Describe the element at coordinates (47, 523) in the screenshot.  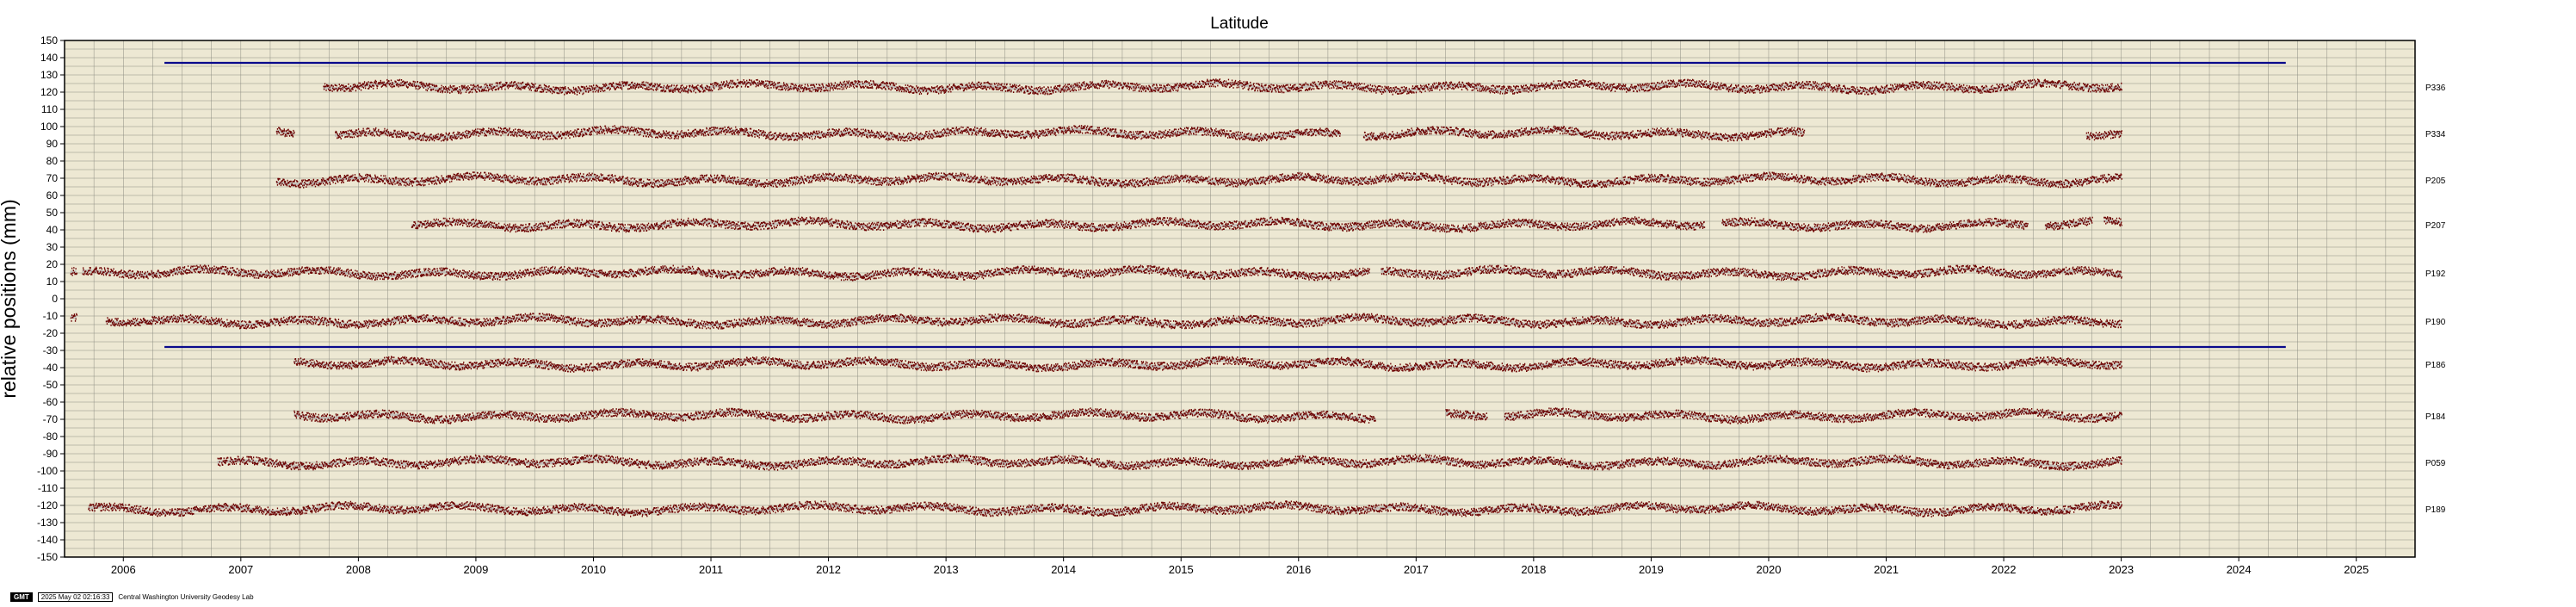
I see `y-tick-label: -130` at that location.